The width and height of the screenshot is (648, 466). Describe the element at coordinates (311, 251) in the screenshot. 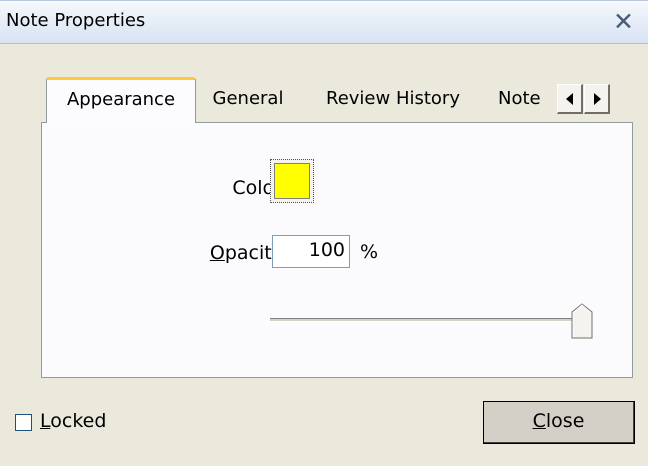

I see `opacity-input: 100` at that location.